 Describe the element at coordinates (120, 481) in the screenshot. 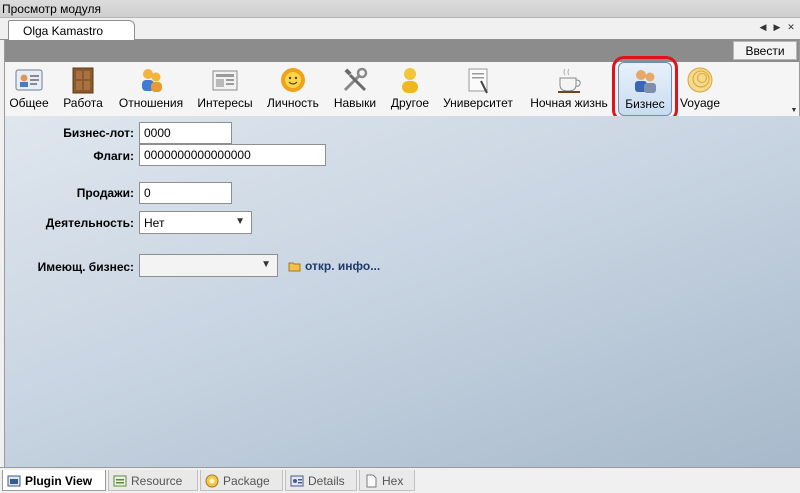

I see `resource-icon` at that location.